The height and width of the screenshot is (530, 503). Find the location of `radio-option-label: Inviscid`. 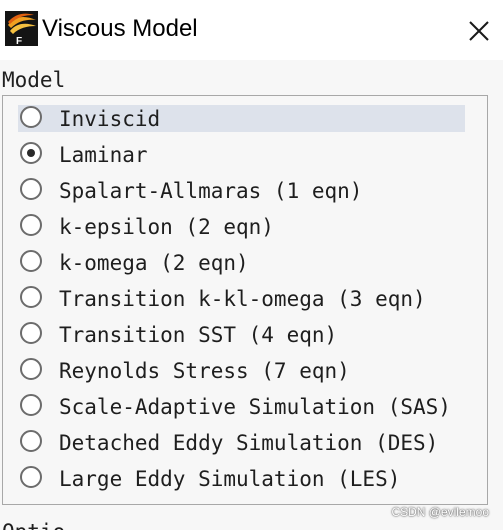

radio-option-label: Inviscid is located at coordinates (110, 119).